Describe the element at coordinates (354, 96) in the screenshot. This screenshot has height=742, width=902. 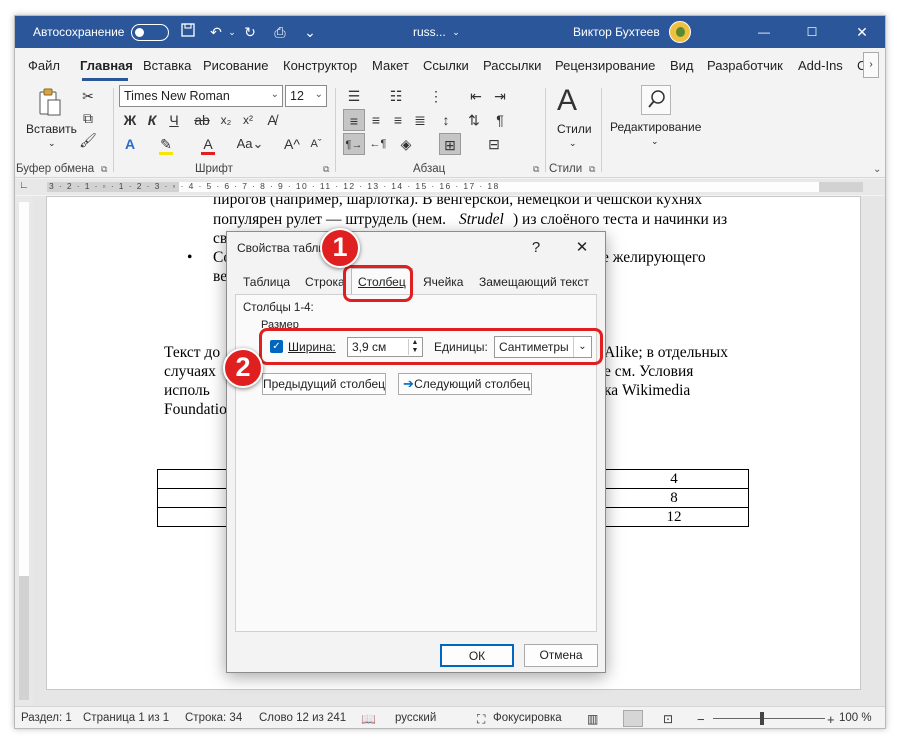
I see `bullets-icon: ☰` at that location.